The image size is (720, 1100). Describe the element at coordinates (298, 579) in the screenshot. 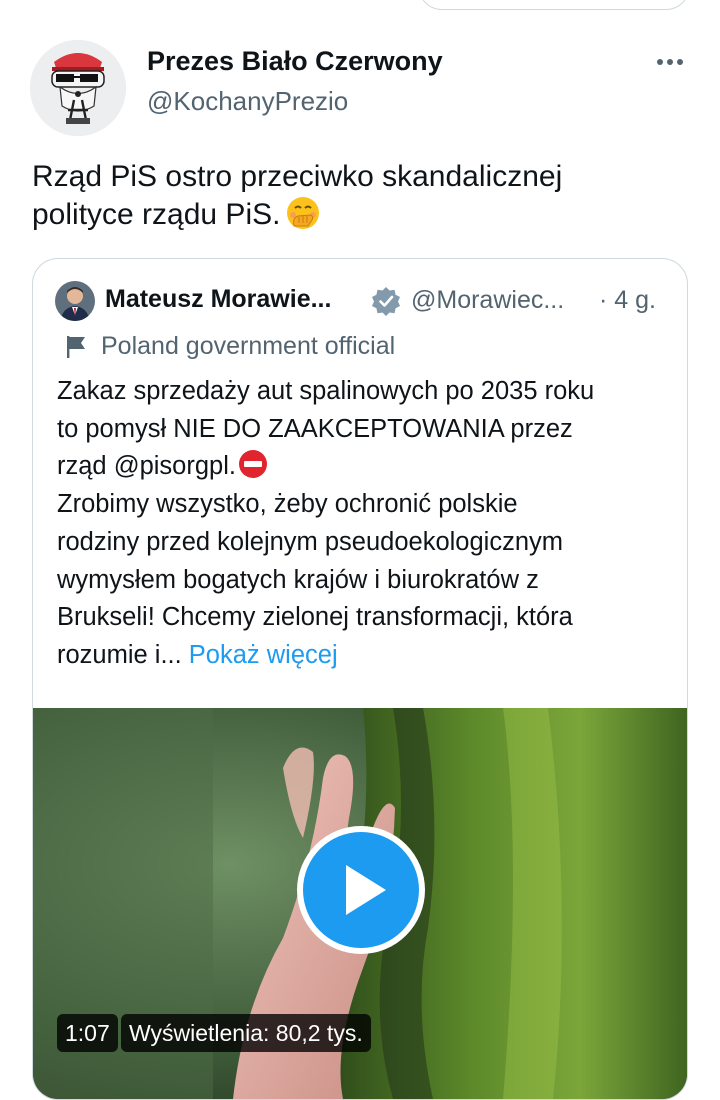

I see `quote-text-line: wymysłem bogatych krajów i biurokratów z` at that location.